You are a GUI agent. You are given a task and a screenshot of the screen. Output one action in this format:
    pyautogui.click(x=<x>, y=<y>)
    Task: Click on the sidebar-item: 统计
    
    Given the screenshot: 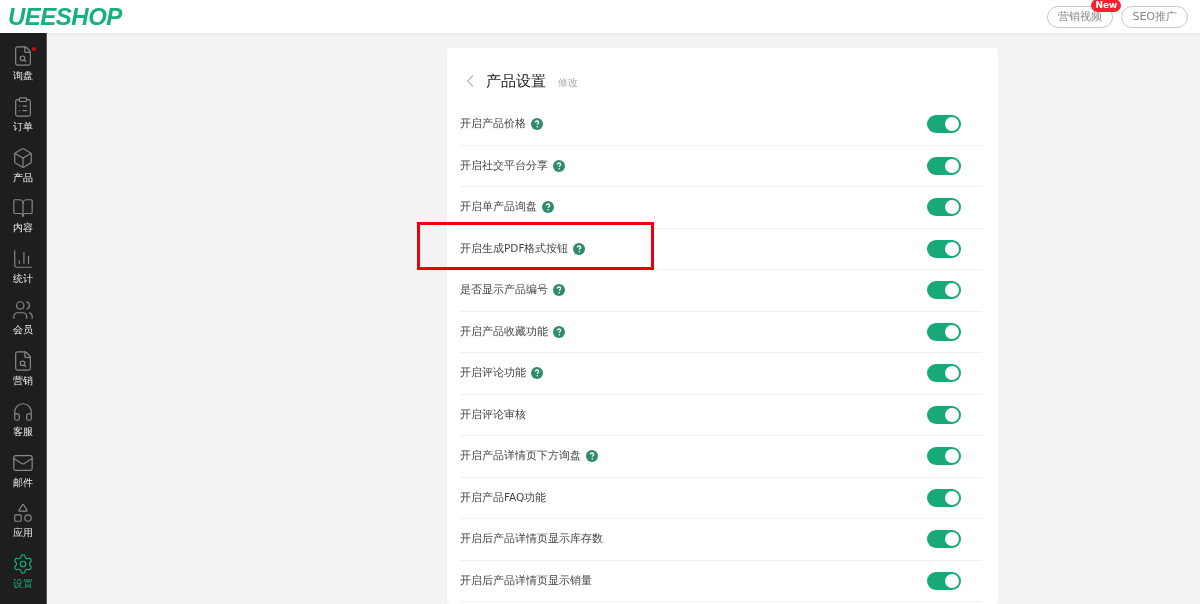 What is the action you would take?
    pyautogui.click(x=23, y=274)
    